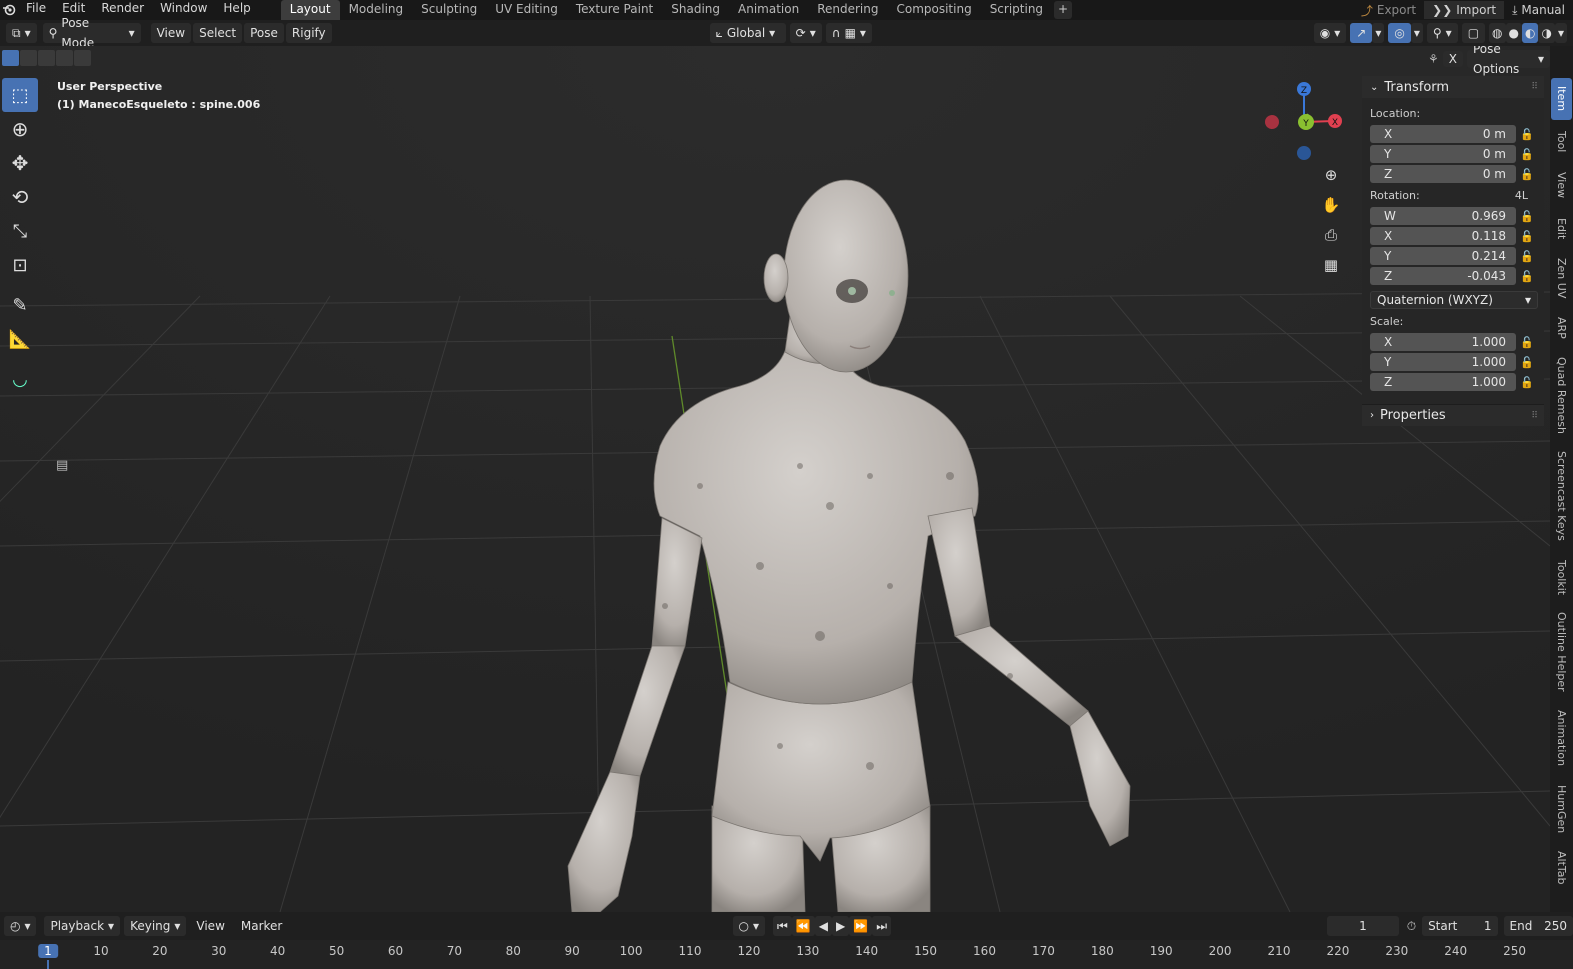  I want to click on rotate-tool: ⟲, so click(20, 197).